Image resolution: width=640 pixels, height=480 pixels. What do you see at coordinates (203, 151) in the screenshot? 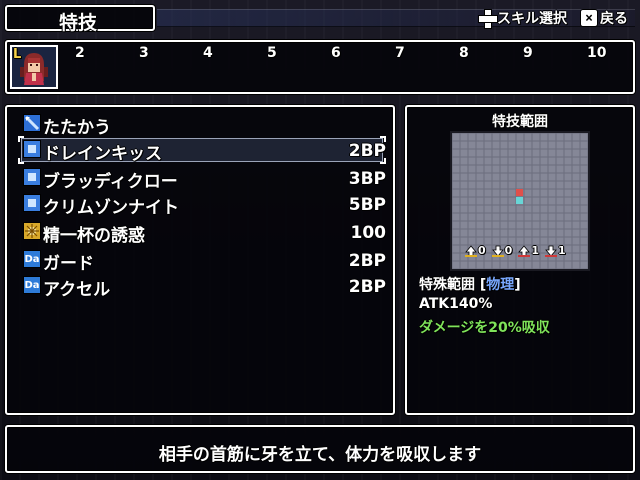
I see `skill-item-selected: ドレインキッス 2BP` at bounding box center [203, 151].